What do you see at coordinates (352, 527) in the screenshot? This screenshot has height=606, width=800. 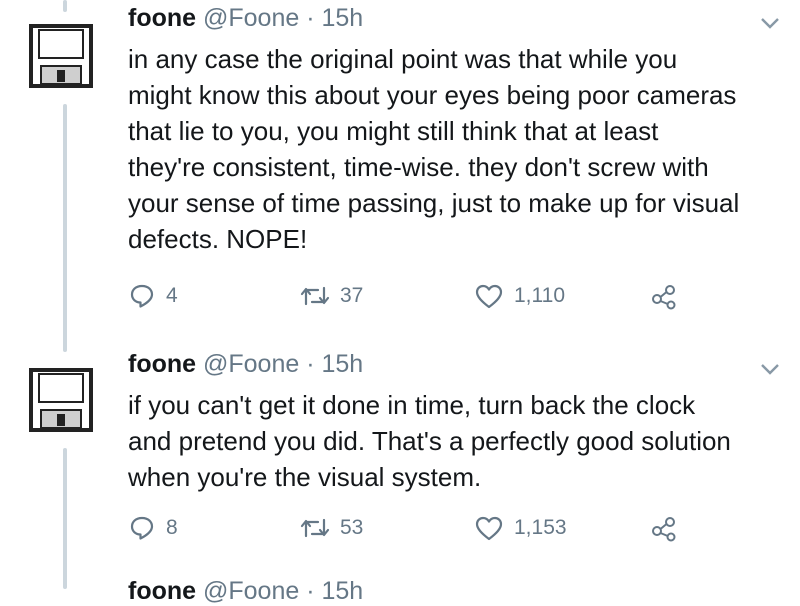 I see `retweet-count: 53` at bounding box center [352, 527].